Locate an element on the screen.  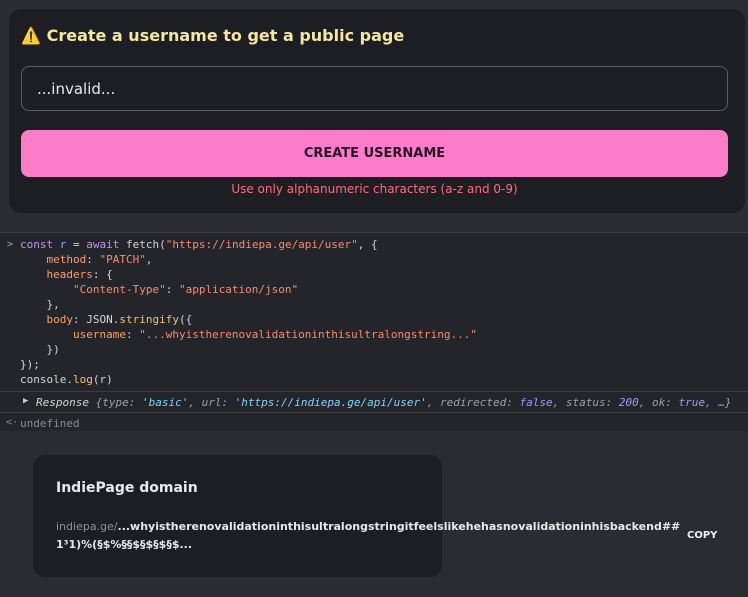
warning-title: Create a username to get a public page is located at coordinates (225, 35).